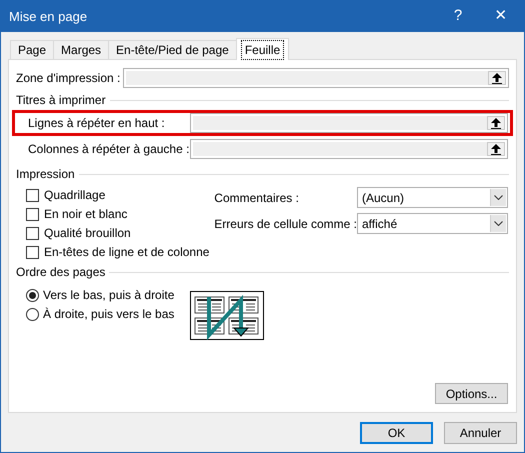 The width and height of the screenshot is (525, 453). I want to click on section-heading: Ordre des pages, so click(61, 272).